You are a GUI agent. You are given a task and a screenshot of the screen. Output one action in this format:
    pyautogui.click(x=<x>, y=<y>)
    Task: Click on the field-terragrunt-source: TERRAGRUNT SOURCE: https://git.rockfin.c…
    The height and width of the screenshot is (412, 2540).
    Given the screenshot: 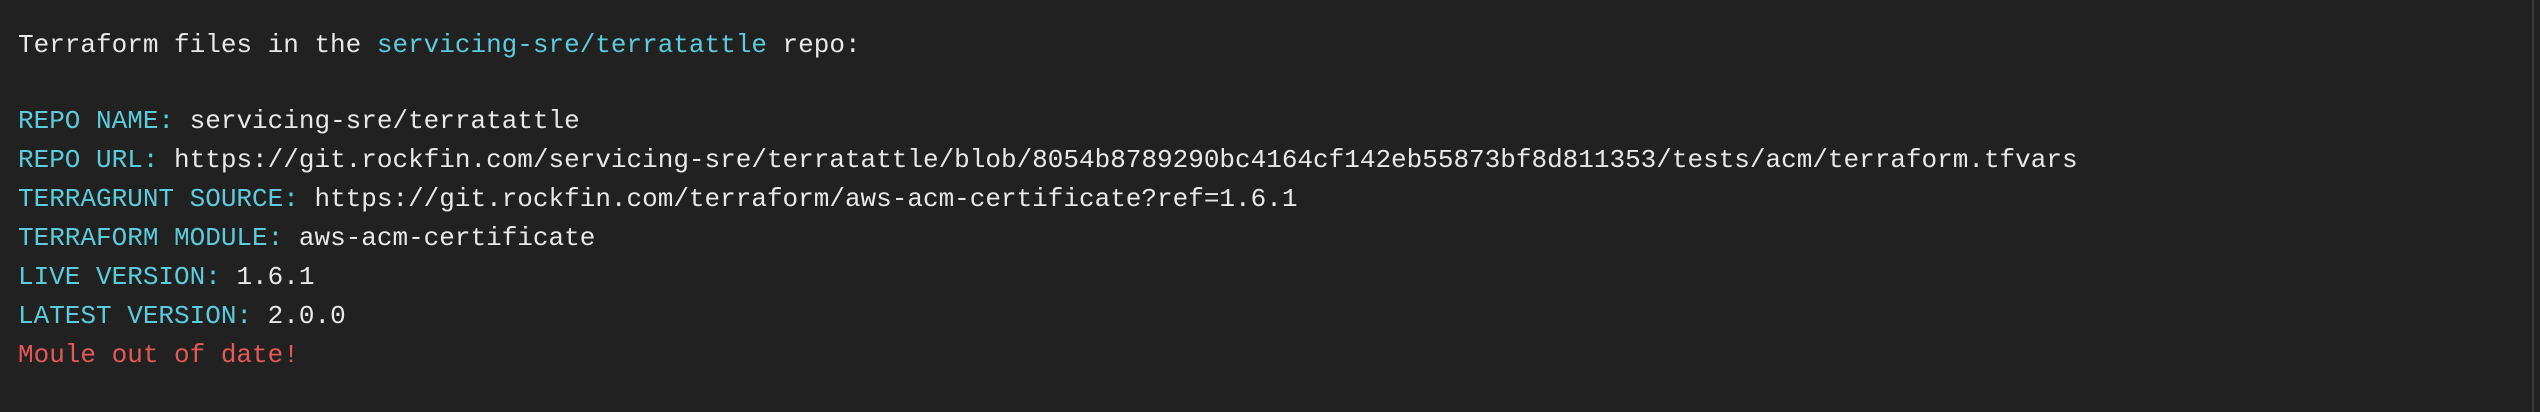 What is the action you would take?
    pyautogui.click(x=1048, y=199)
    